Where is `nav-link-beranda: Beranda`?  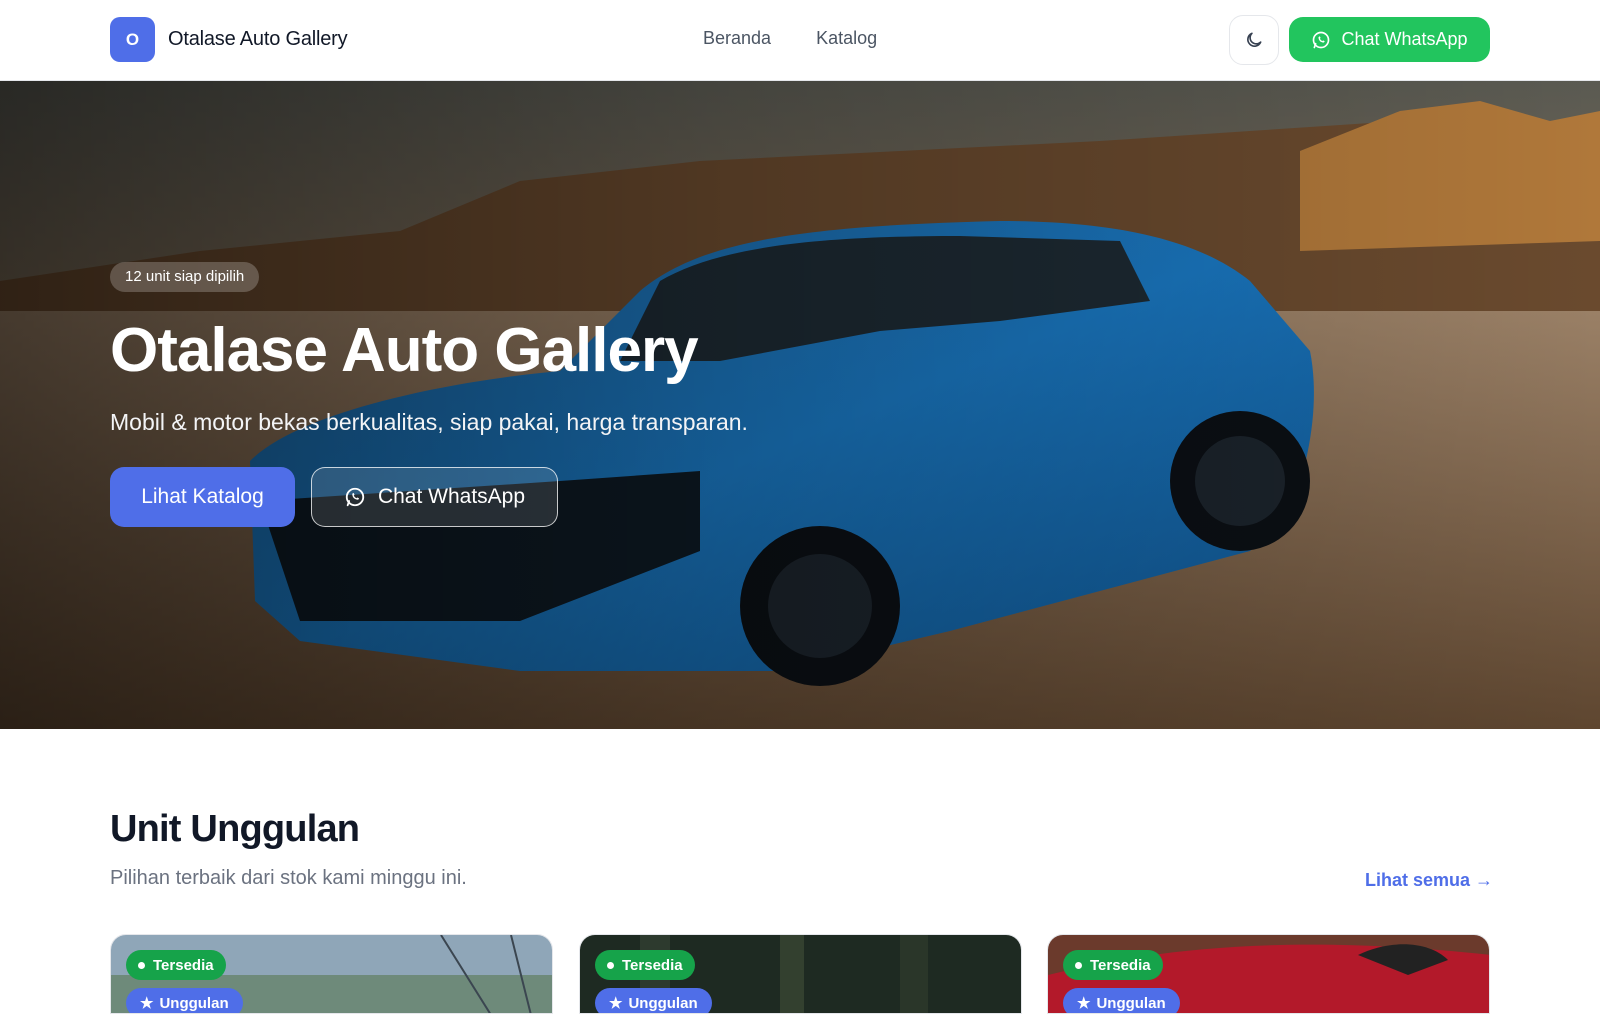 nav-link-beranda: Beranda is located at coordinates (737, 38).